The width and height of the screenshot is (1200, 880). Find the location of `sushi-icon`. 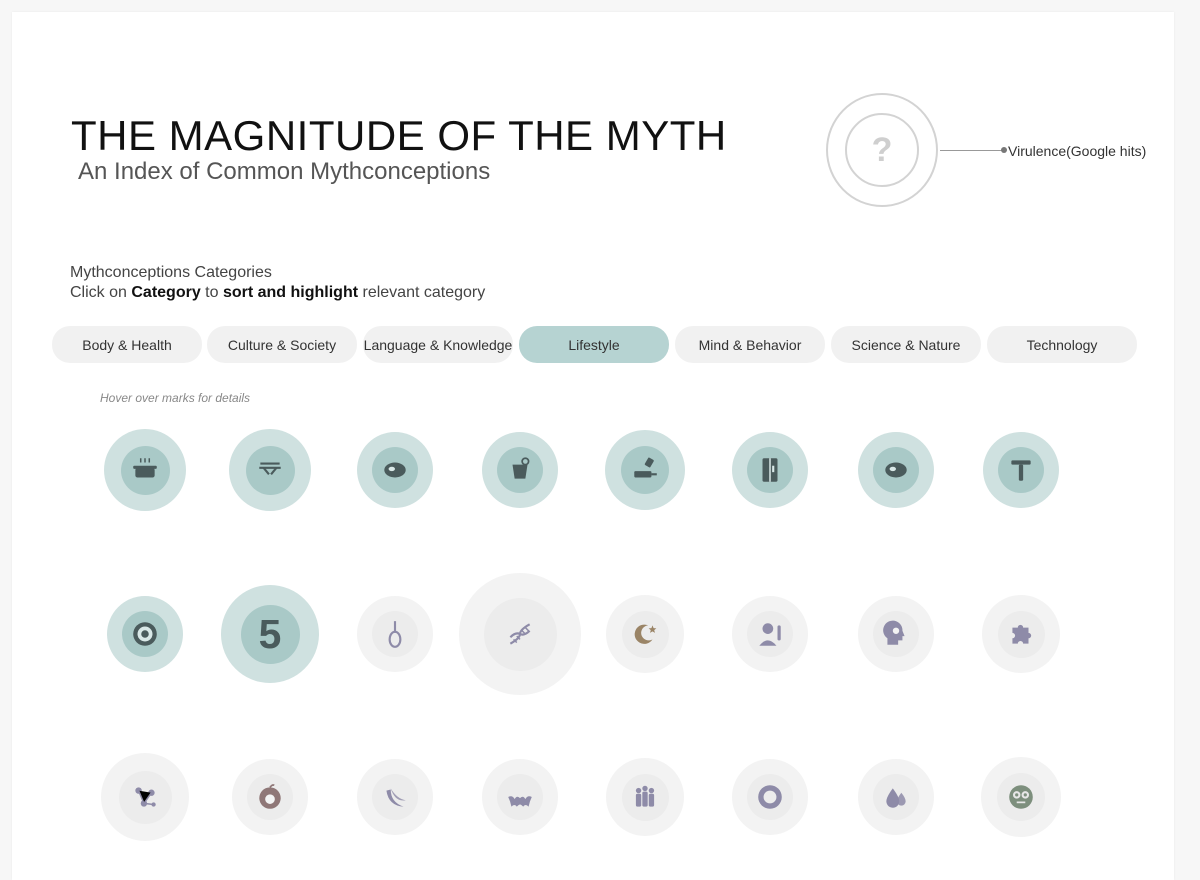

sushi-icon is located at coordinates (145, 634).